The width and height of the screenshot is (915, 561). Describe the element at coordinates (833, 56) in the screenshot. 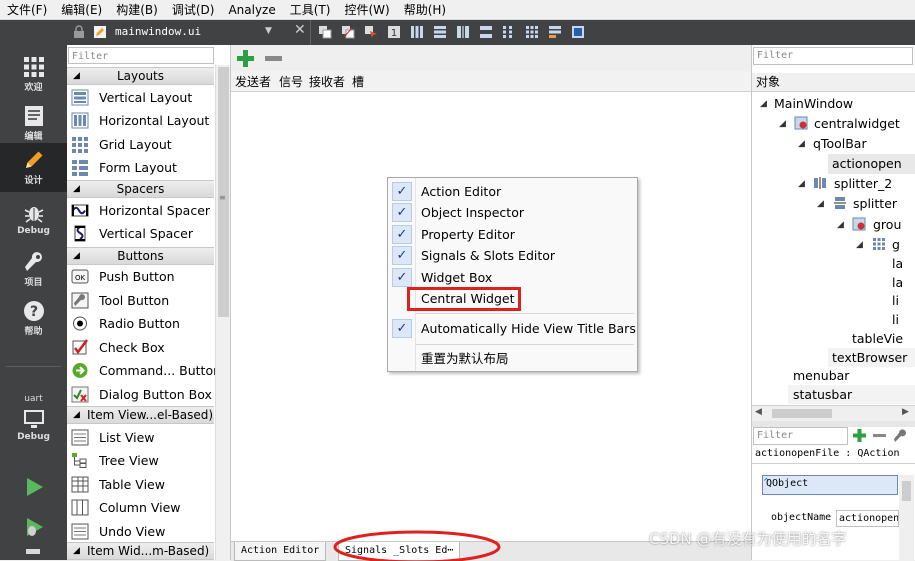

I see `object-filter-input: Filter` at that location.